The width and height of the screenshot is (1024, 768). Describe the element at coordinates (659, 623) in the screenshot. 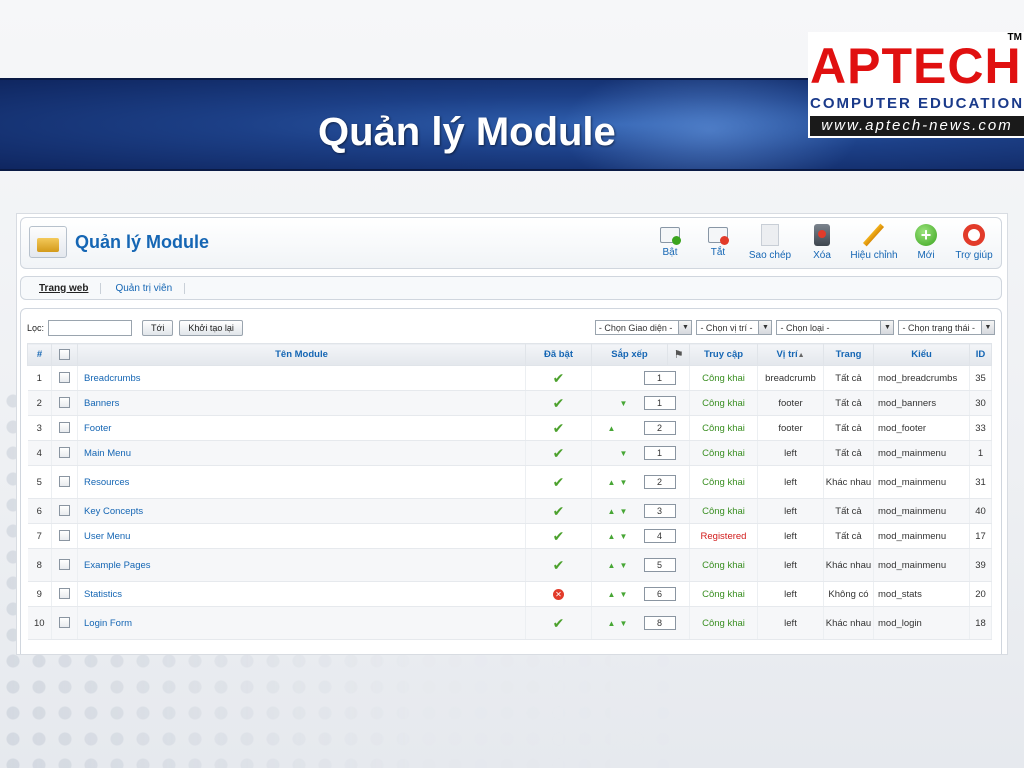

I see `order-input: 8` at that location.